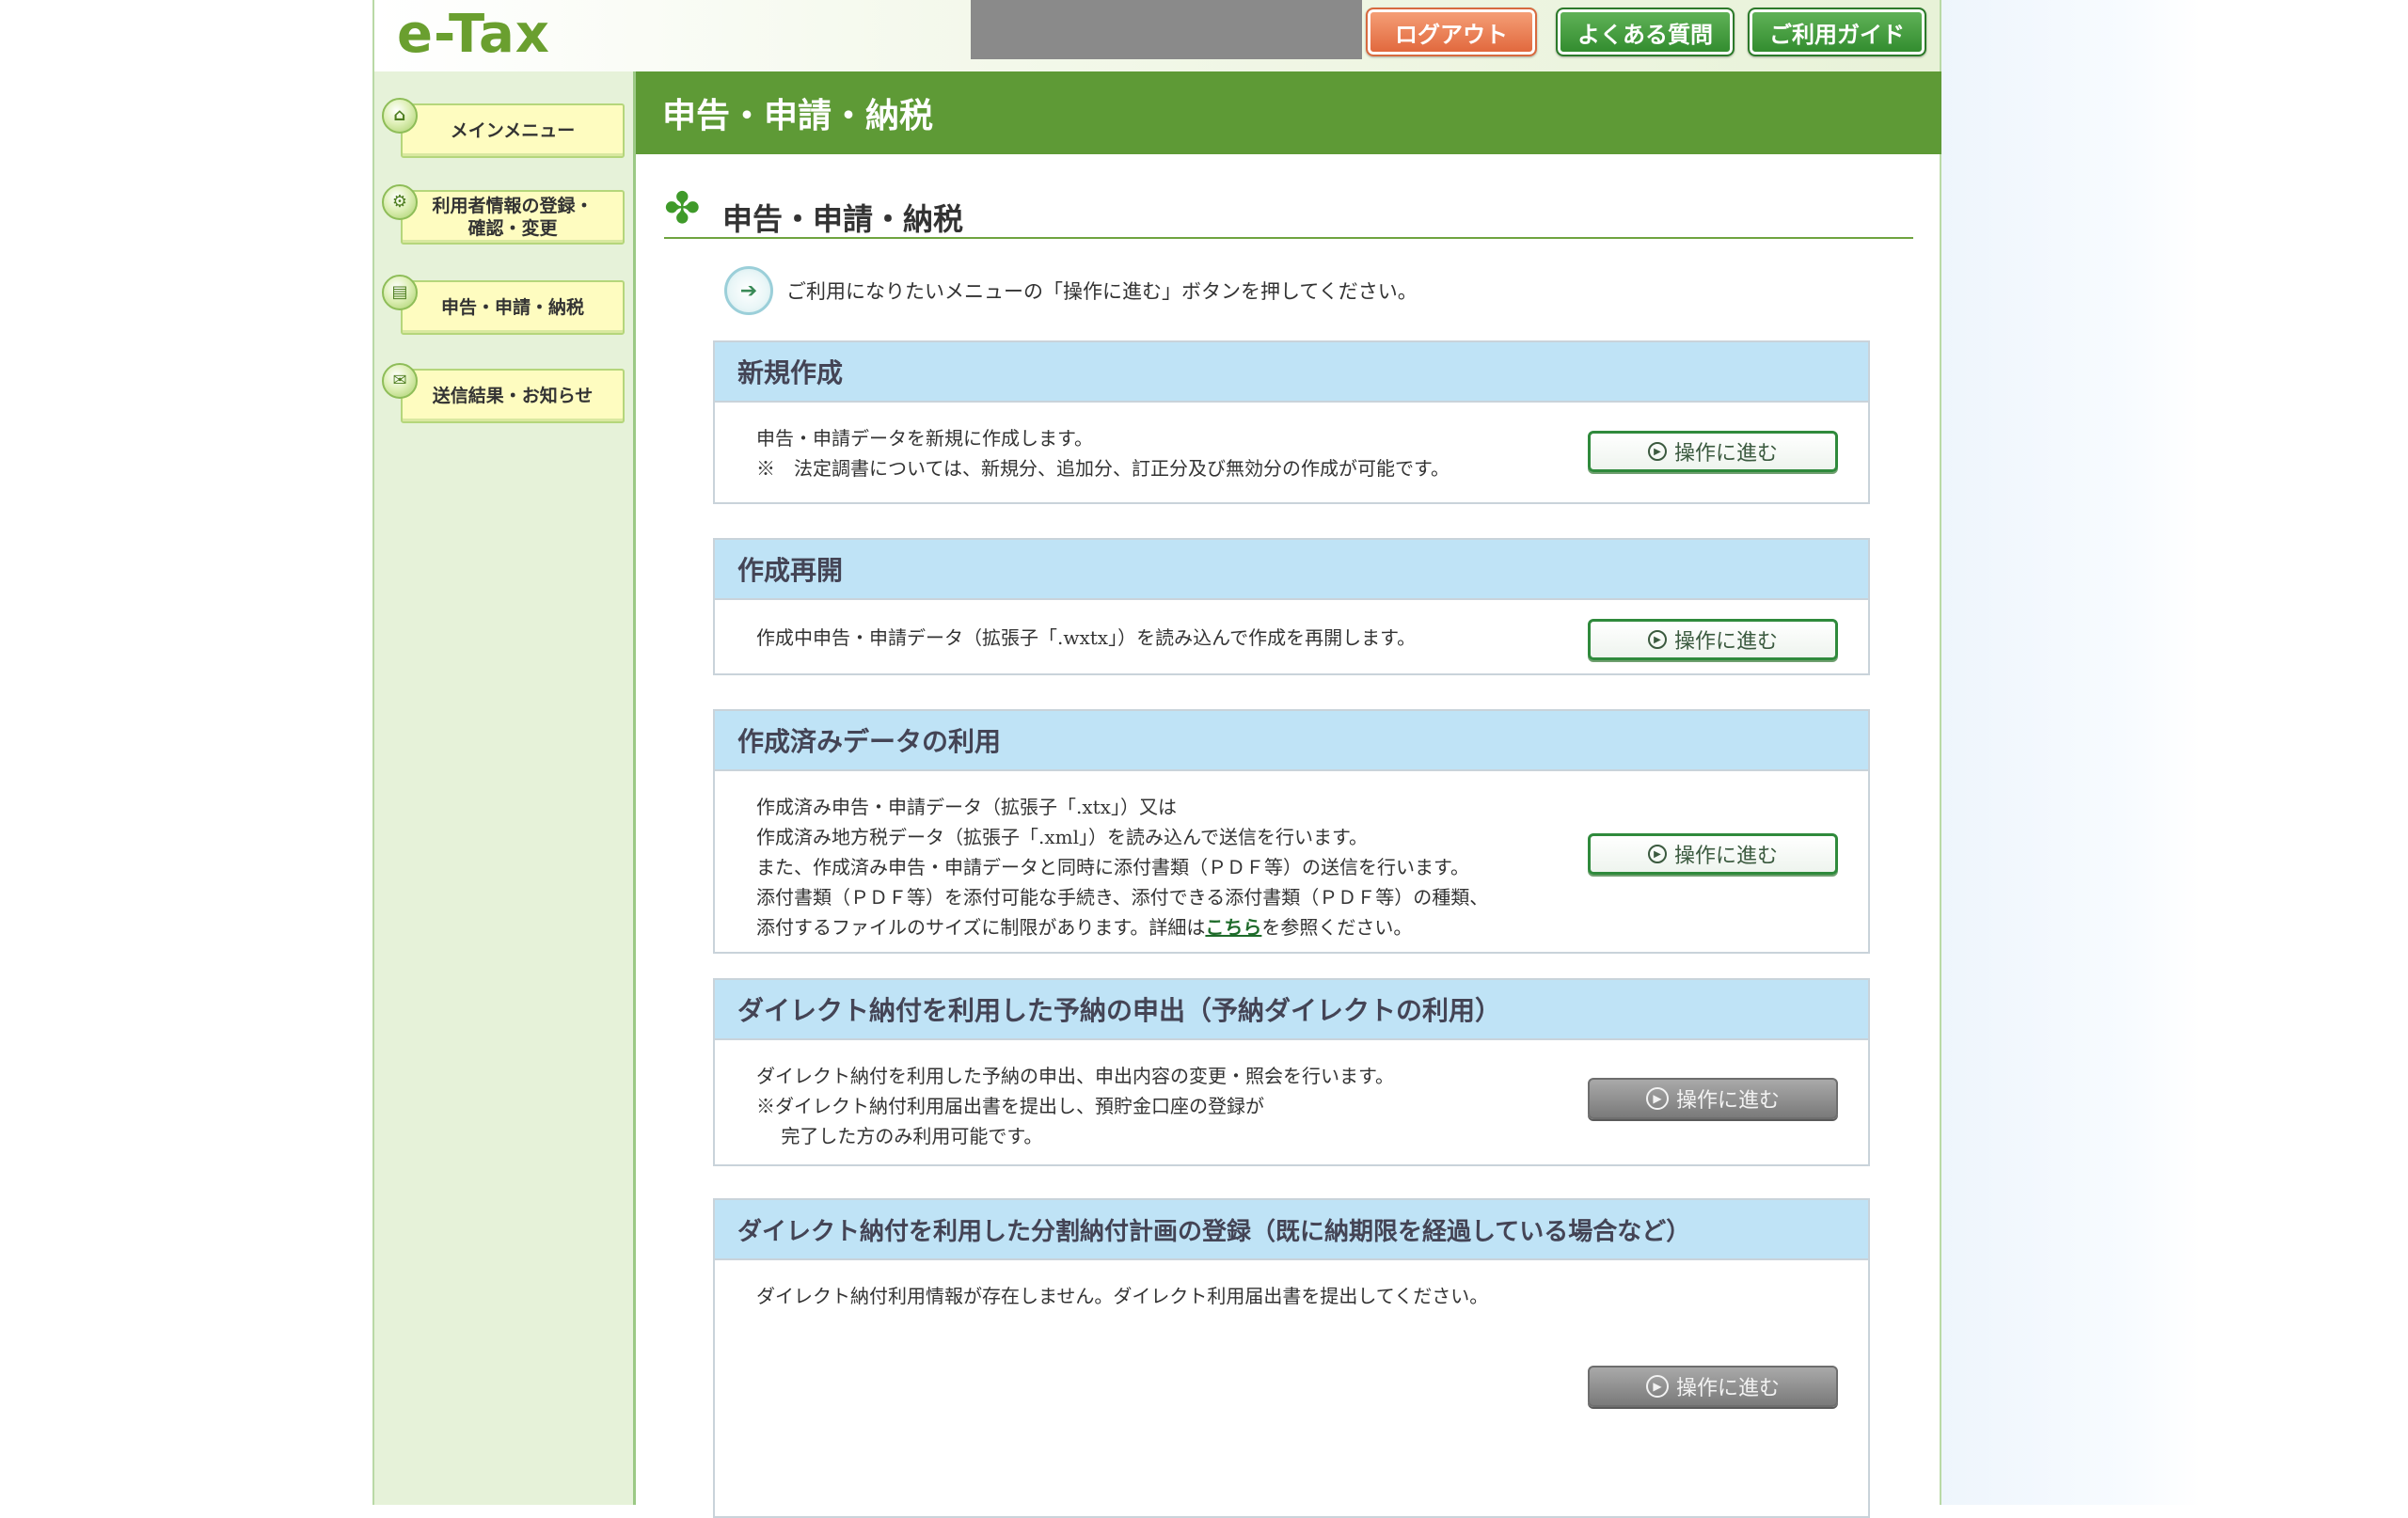 The image size is (2408, 1518). Describe the element at coordinates (683, 207) in the screenshot. I see `clover-icon: ✤` at that location.